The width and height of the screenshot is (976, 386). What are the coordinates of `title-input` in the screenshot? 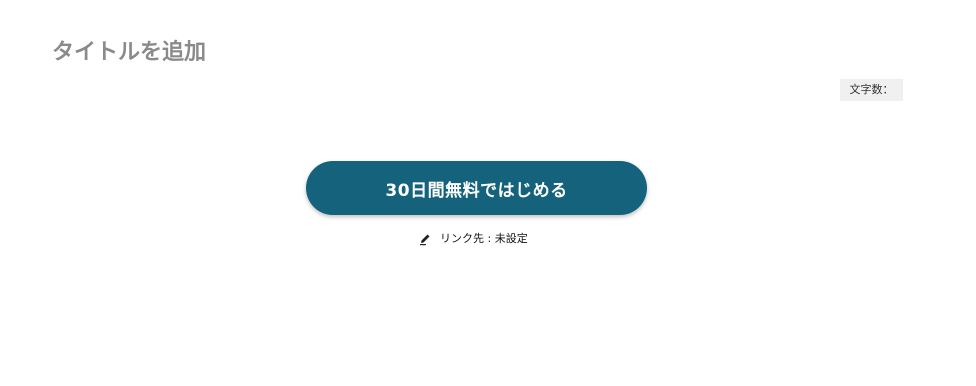 It's located at (352, 52).